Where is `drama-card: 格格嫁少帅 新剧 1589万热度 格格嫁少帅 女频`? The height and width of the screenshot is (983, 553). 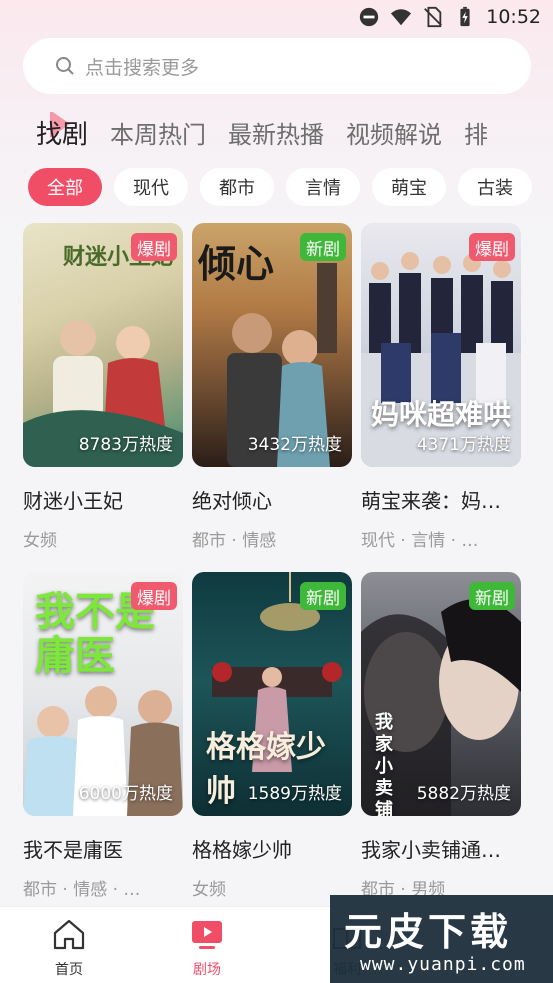 drama-card: 格格嫁少帅 新剧 1589万热度 格格嫁少帅 女频 is located at coordinates (272, 736).